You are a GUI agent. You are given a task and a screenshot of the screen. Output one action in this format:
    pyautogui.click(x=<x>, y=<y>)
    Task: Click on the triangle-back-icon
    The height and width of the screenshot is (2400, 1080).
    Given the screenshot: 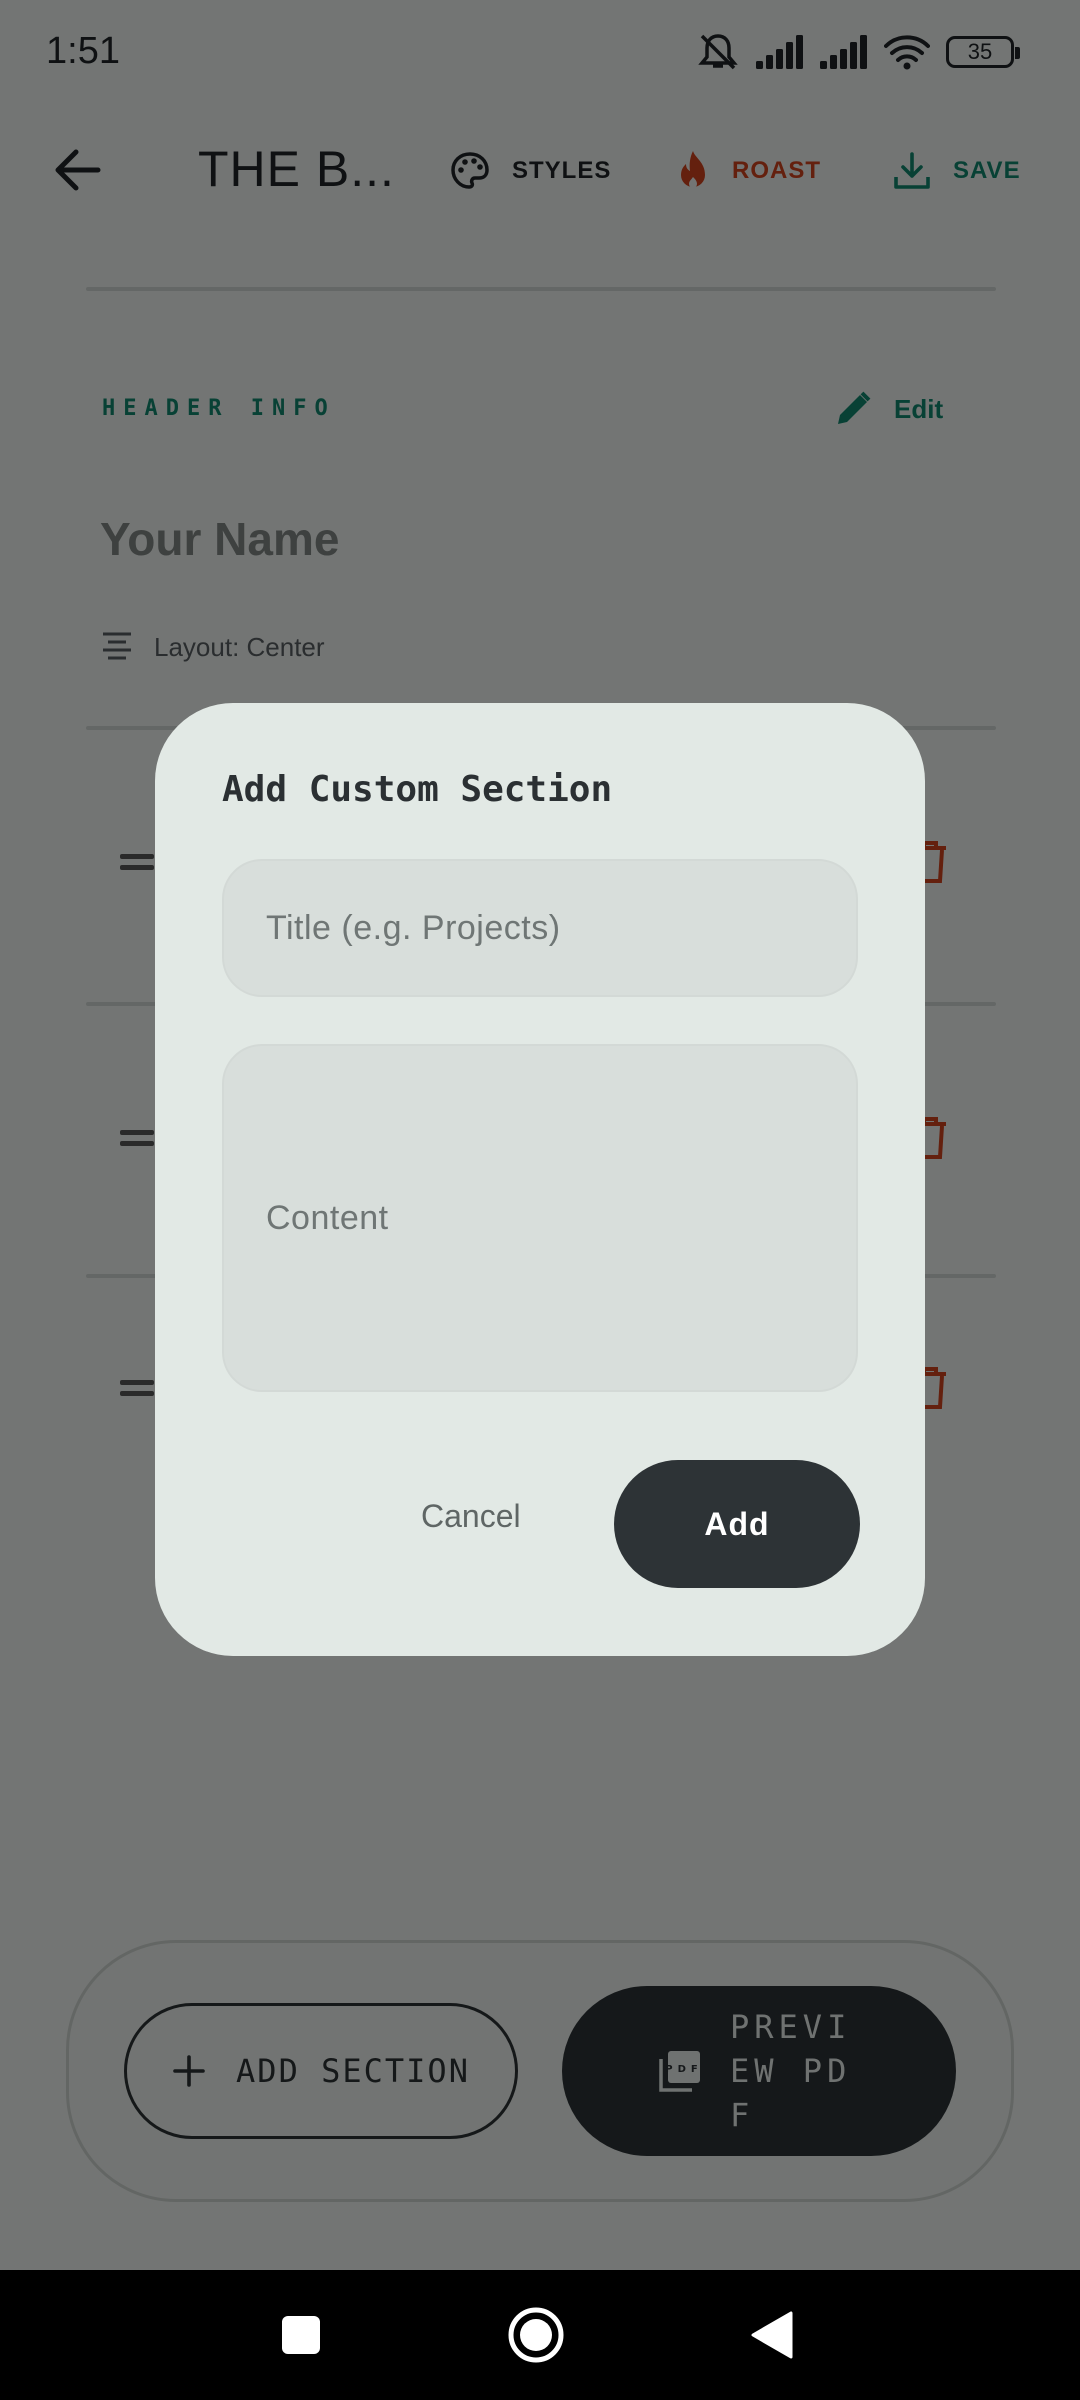 What is the action you would take?
    pyautogui.click(x=772, y=2335)
    